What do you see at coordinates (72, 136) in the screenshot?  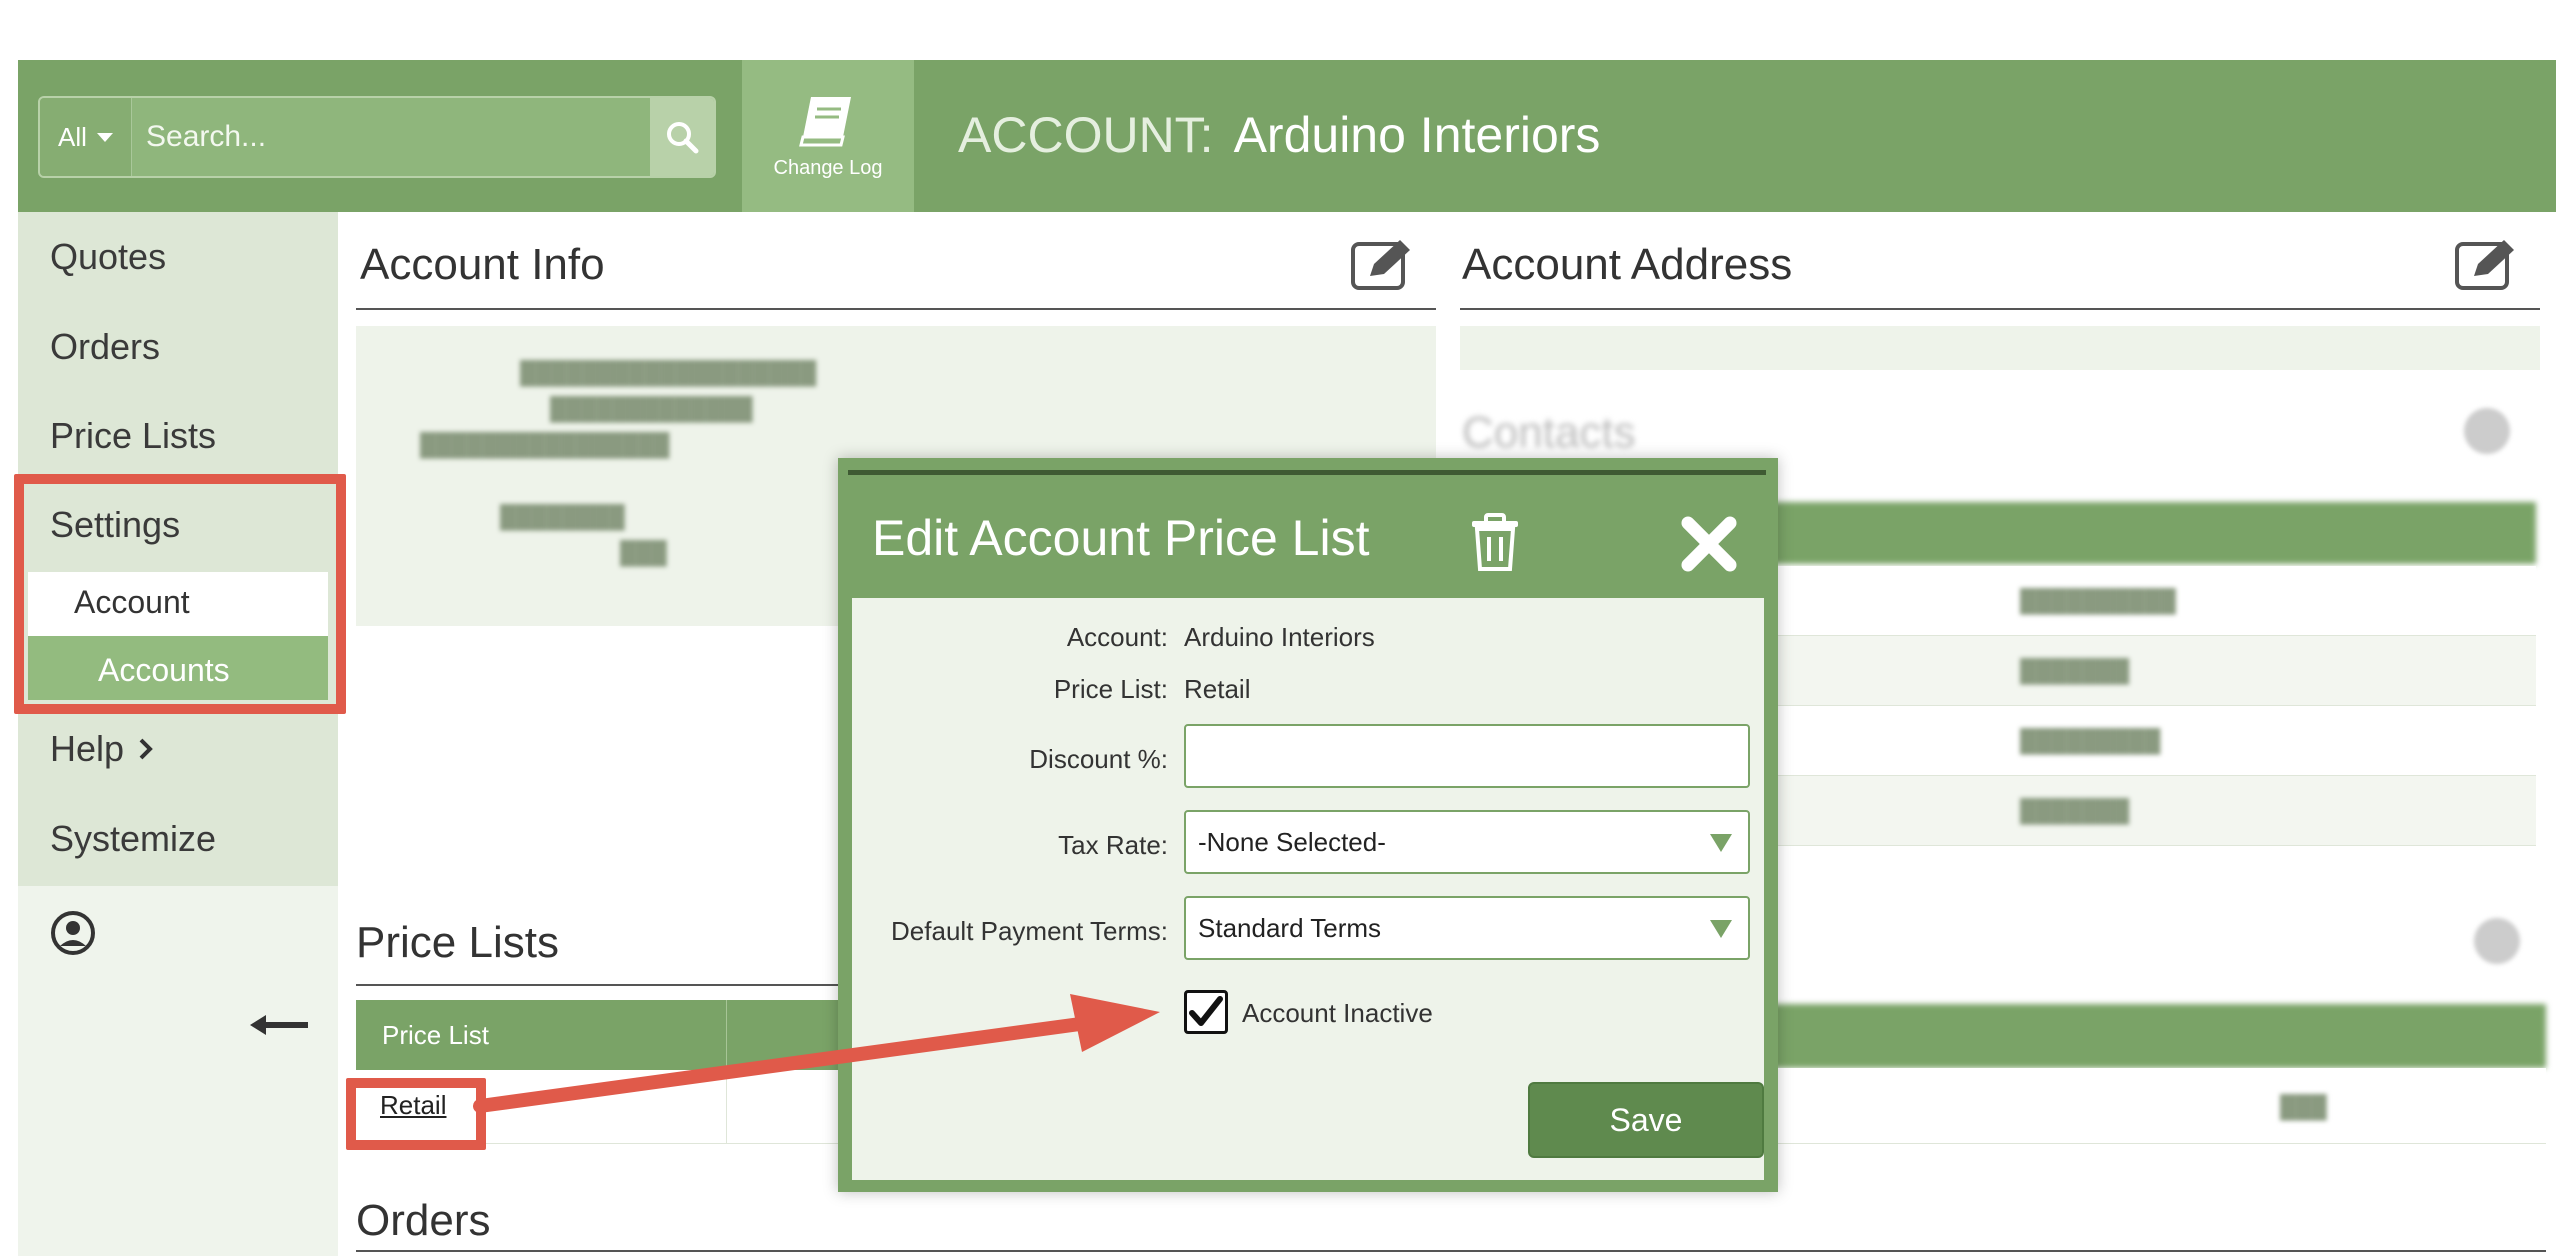 I see `search-scope-label: All` at bounding box center [72, 136].